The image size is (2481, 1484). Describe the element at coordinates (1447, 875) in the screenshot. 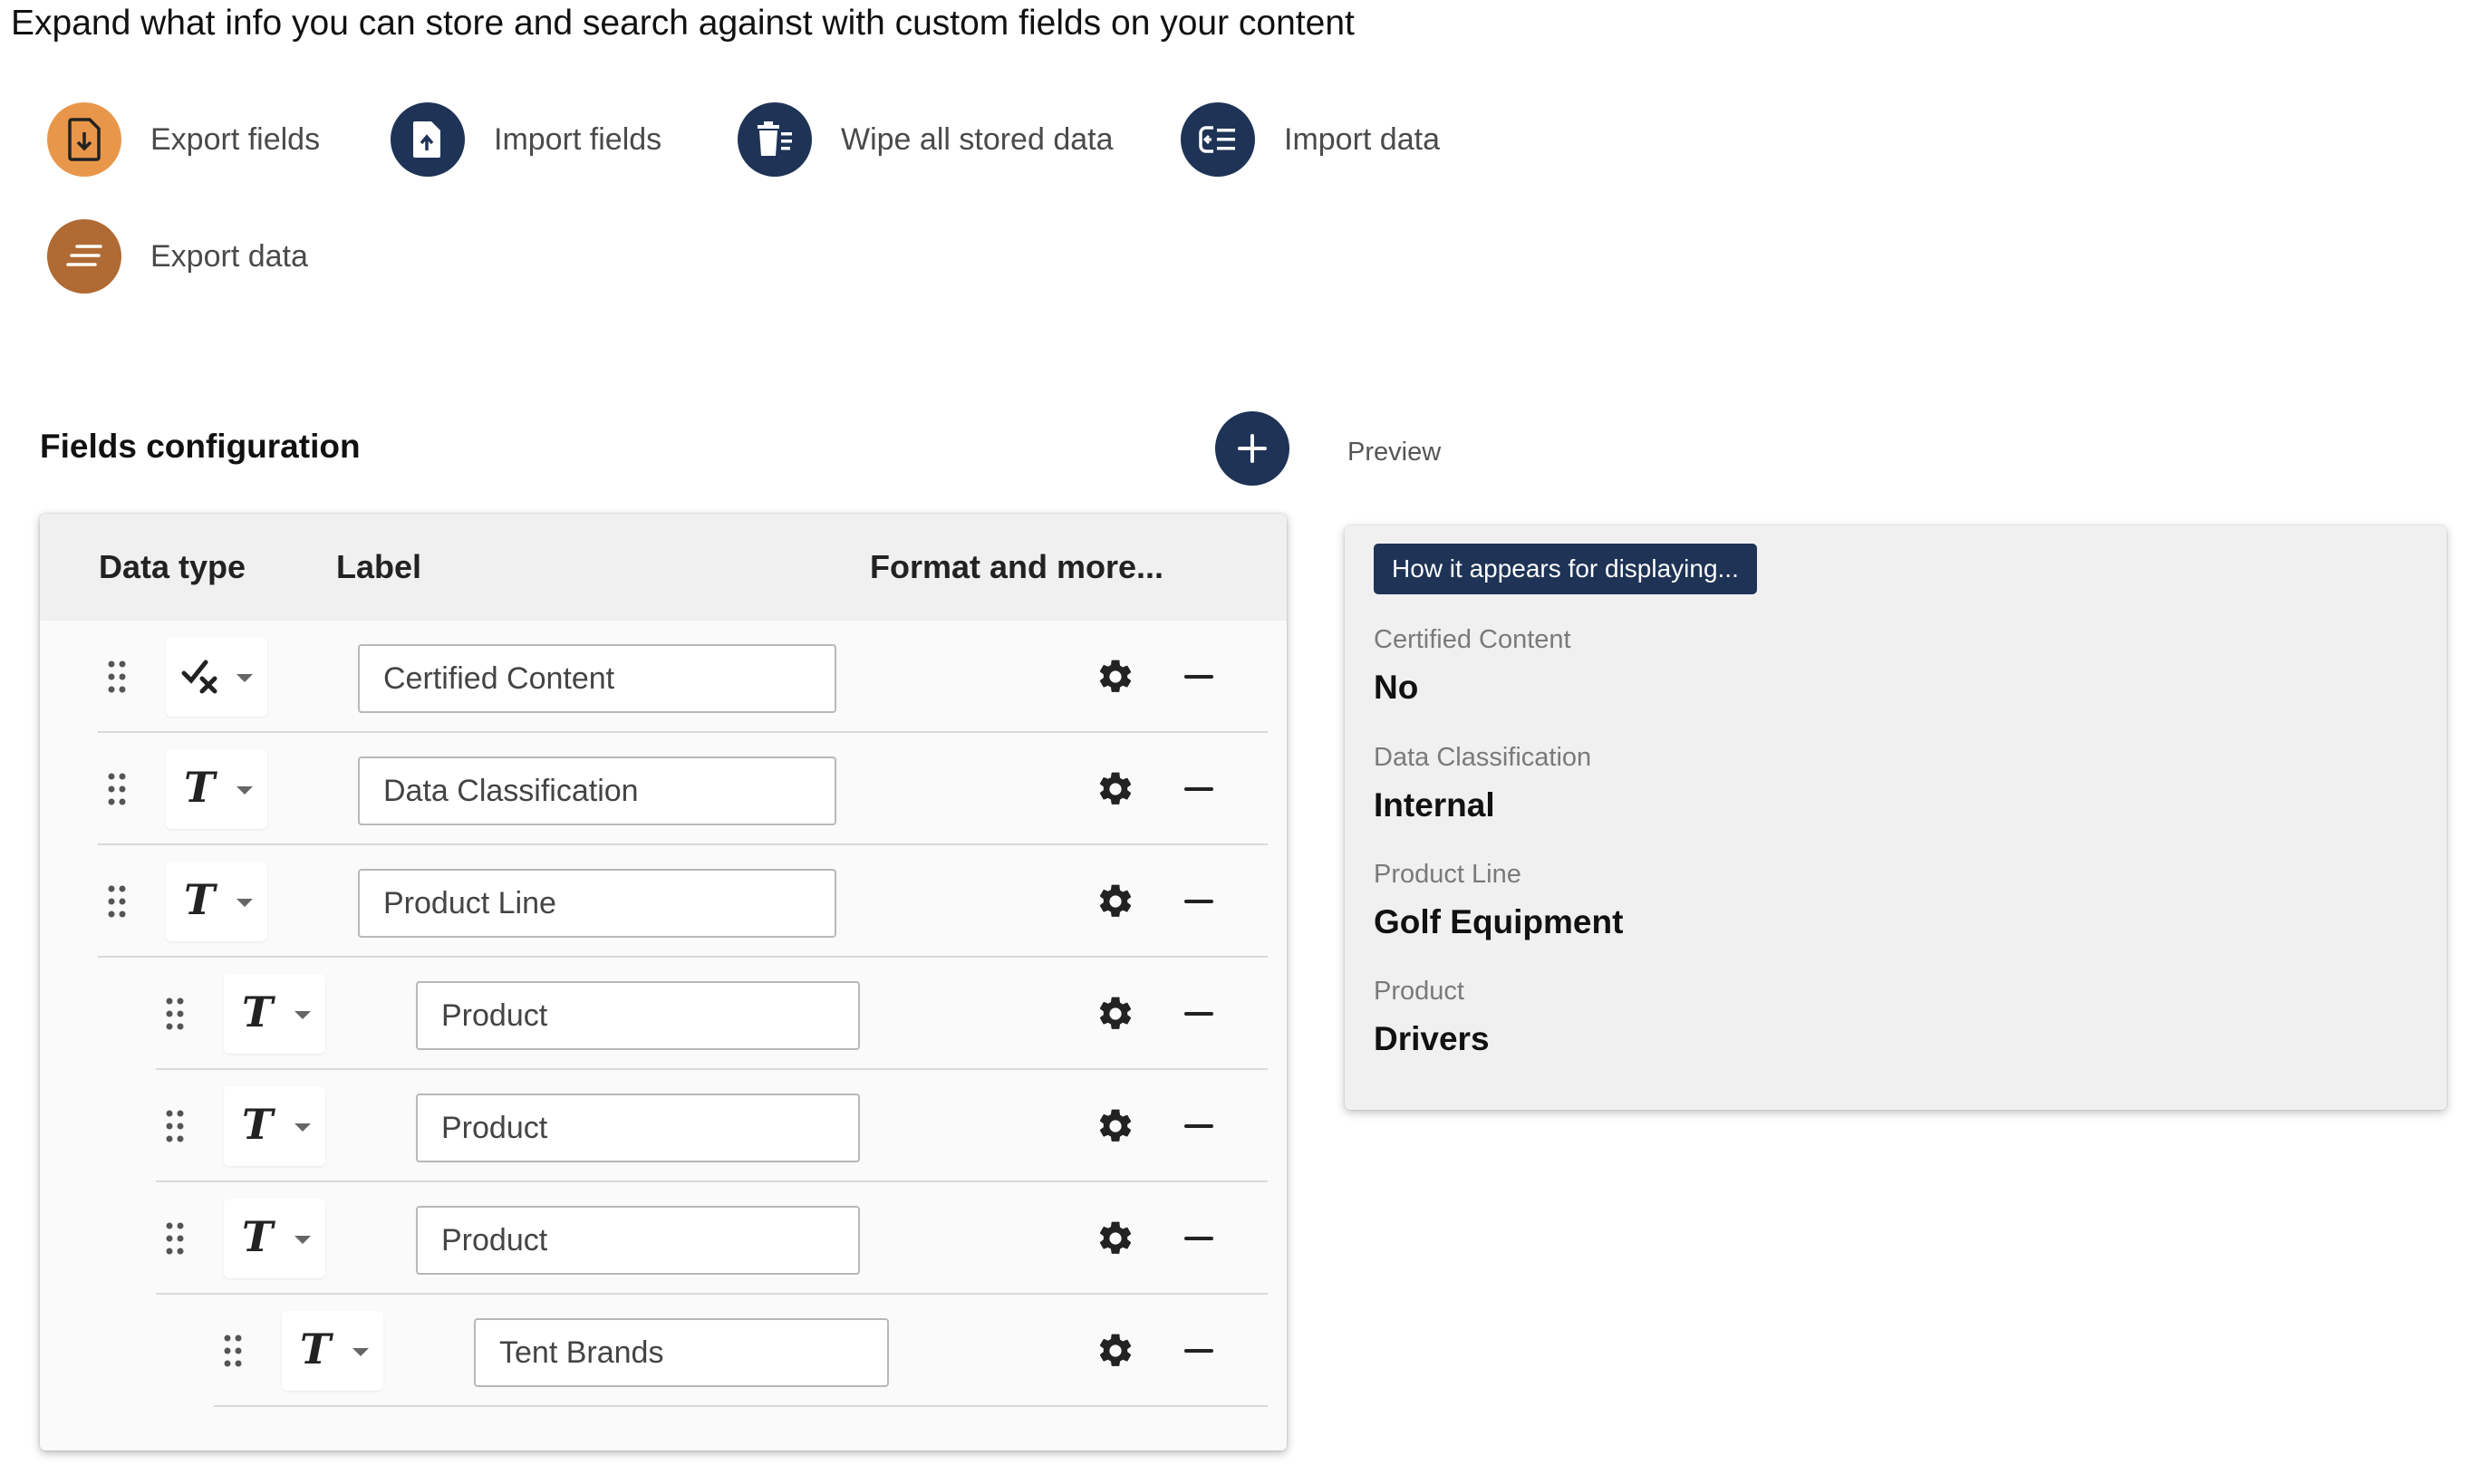

I see `preview-item-label: Product Line` at that location.